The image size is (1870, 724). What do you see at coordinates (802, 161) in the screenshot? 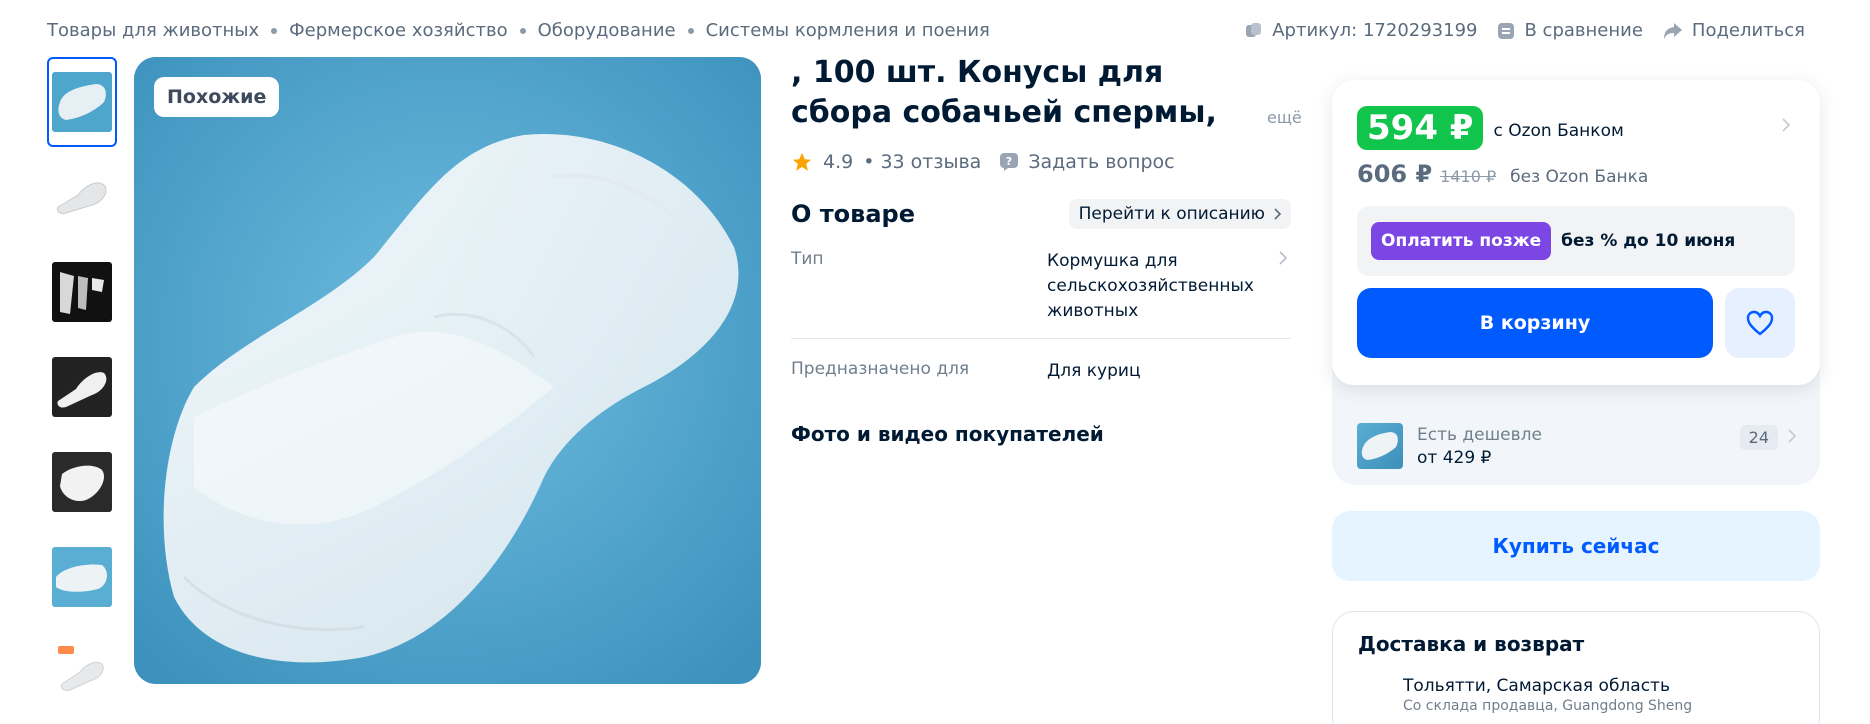
I see `star-icon` at bounding box center [802, 161].